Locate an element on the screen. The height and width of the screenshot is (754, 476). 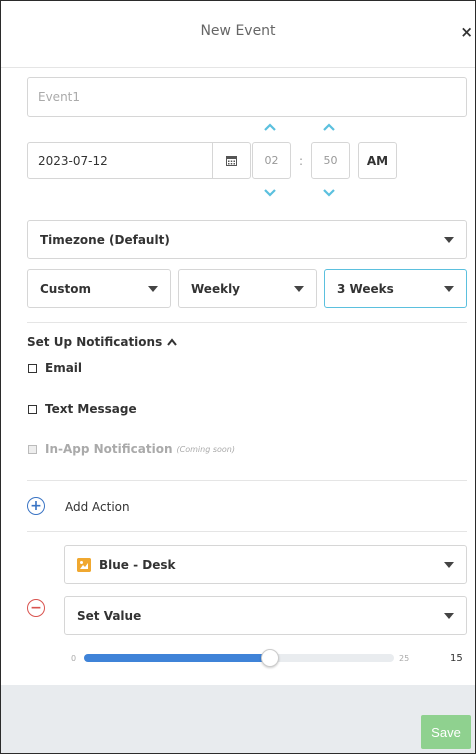
minute-up-chevron-icon is located at coordinates (329, 127).